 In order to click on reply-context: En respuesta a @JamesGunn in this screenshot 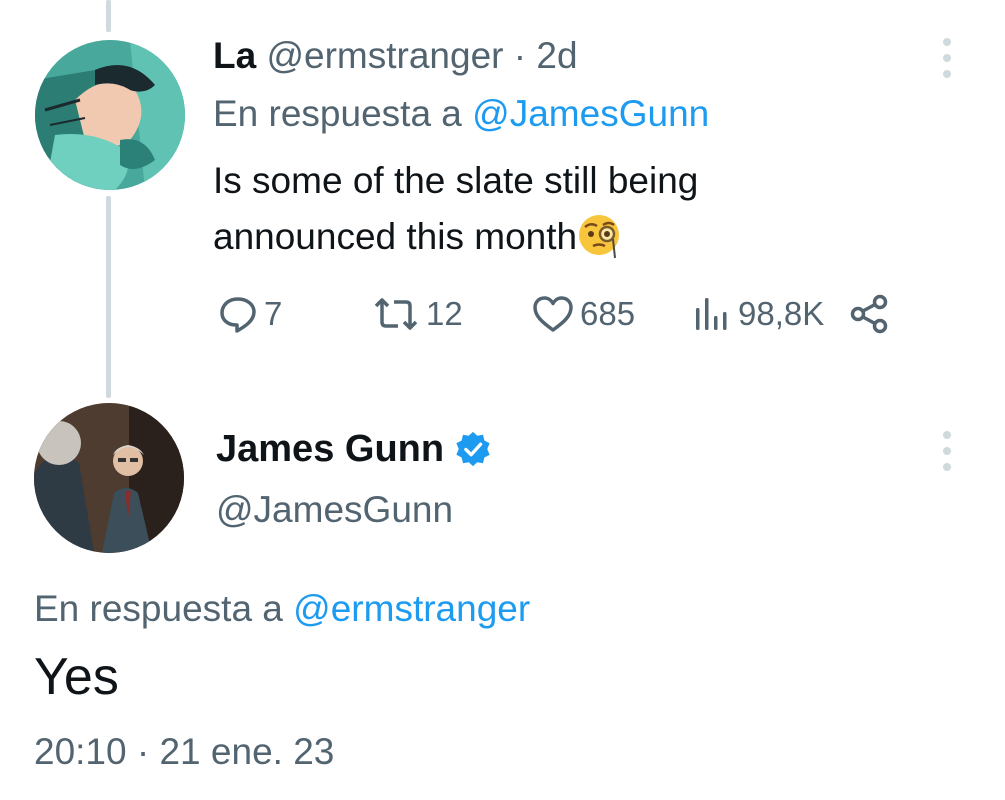, I will do `click(461, 114)`.